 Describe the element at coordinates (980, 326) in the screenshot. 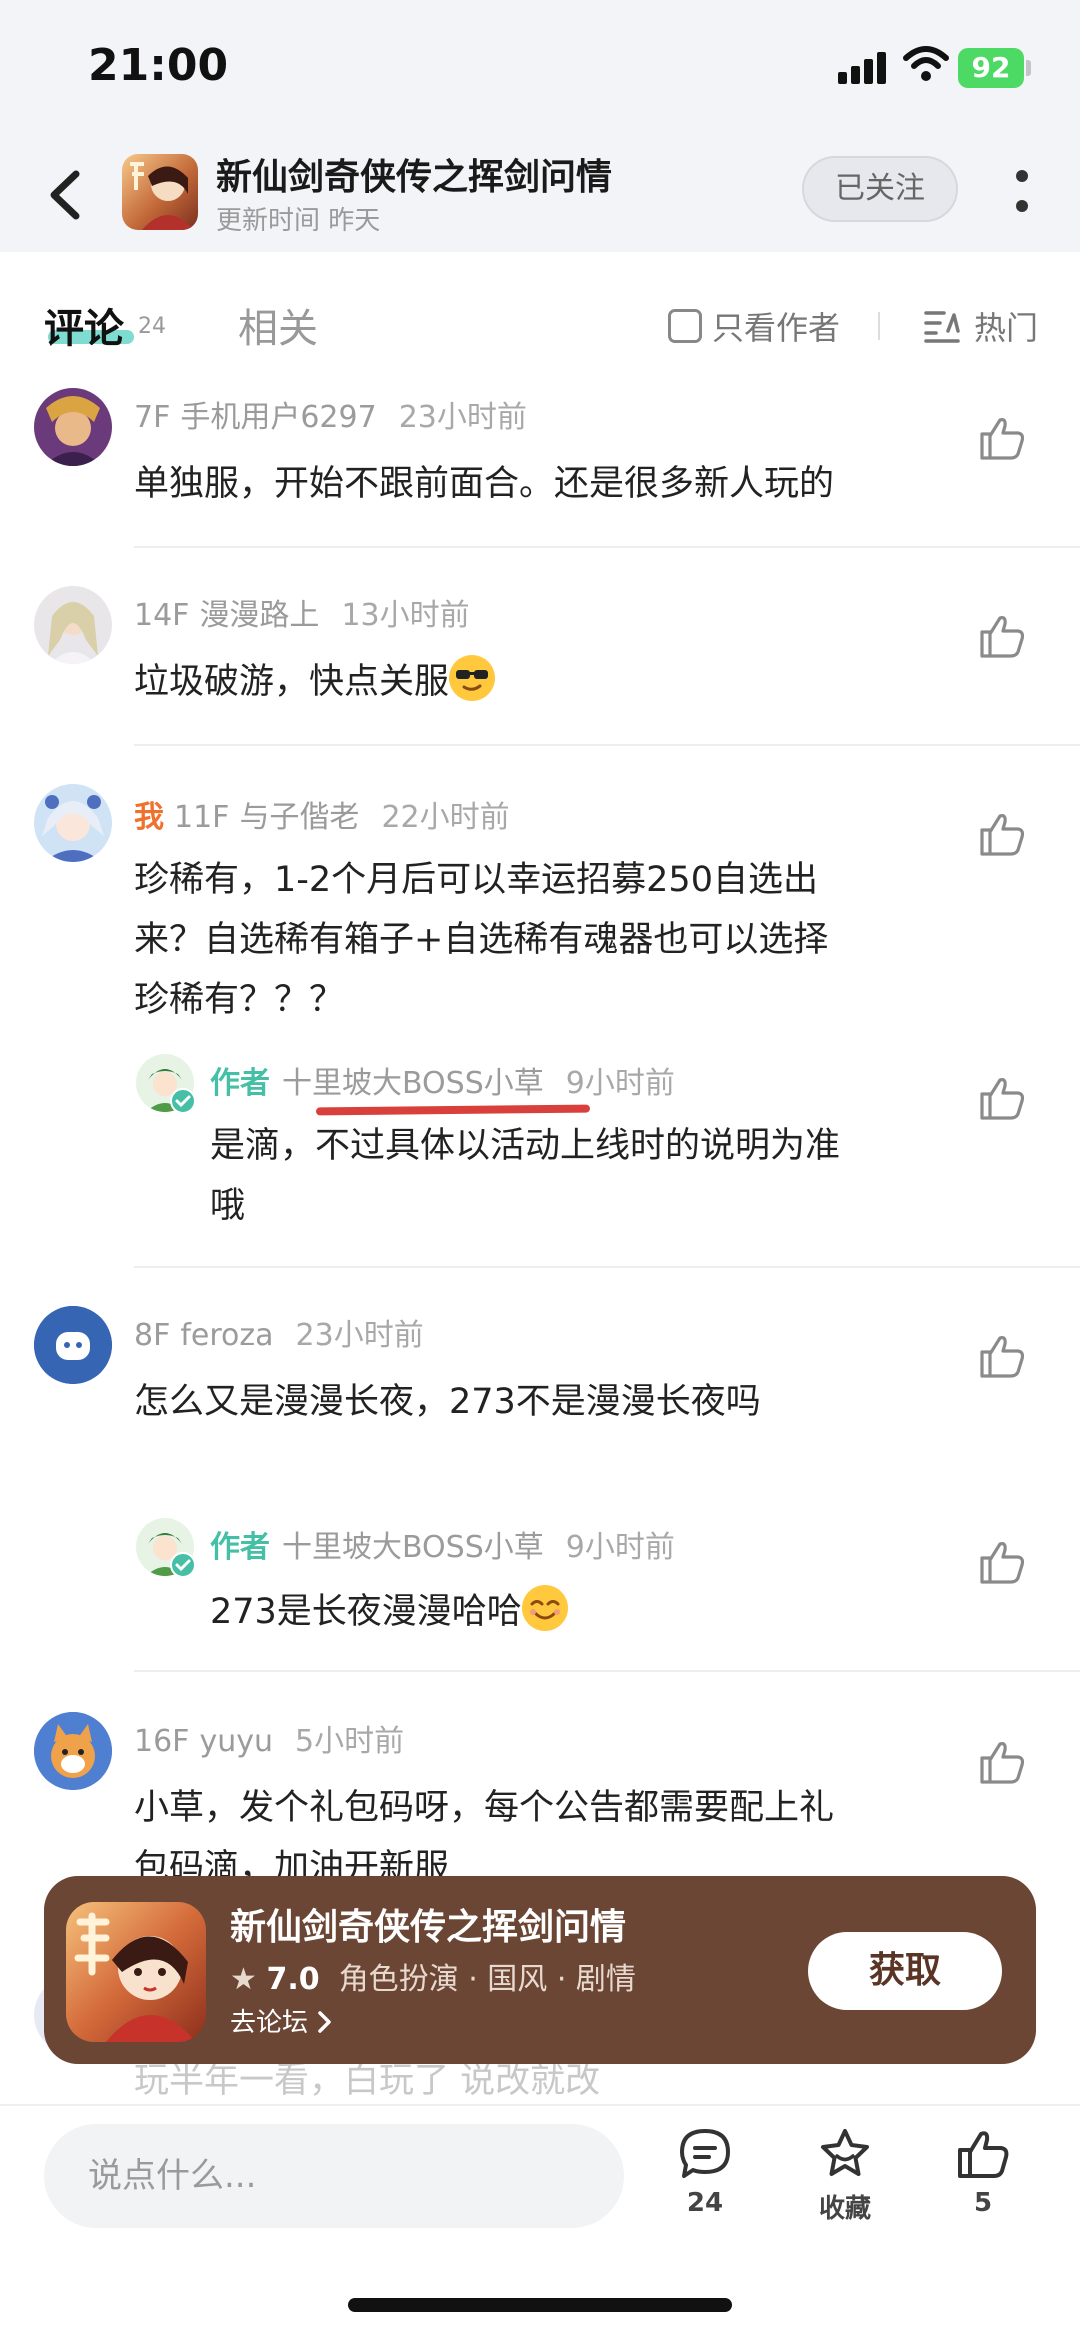

I see `sort-dropdown: 热门` at that location.